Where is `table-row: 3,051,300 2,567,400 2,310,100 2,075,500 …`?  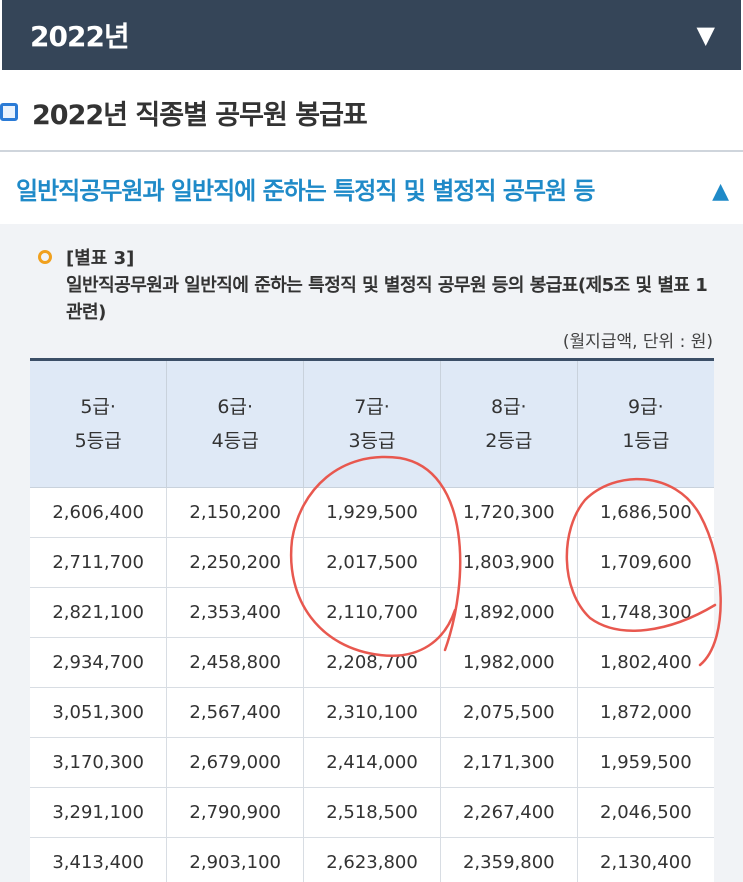
table-row: 3,051,300 2,567,400 2,310,100 2,075,500 … is located at coordinates (372, 712).